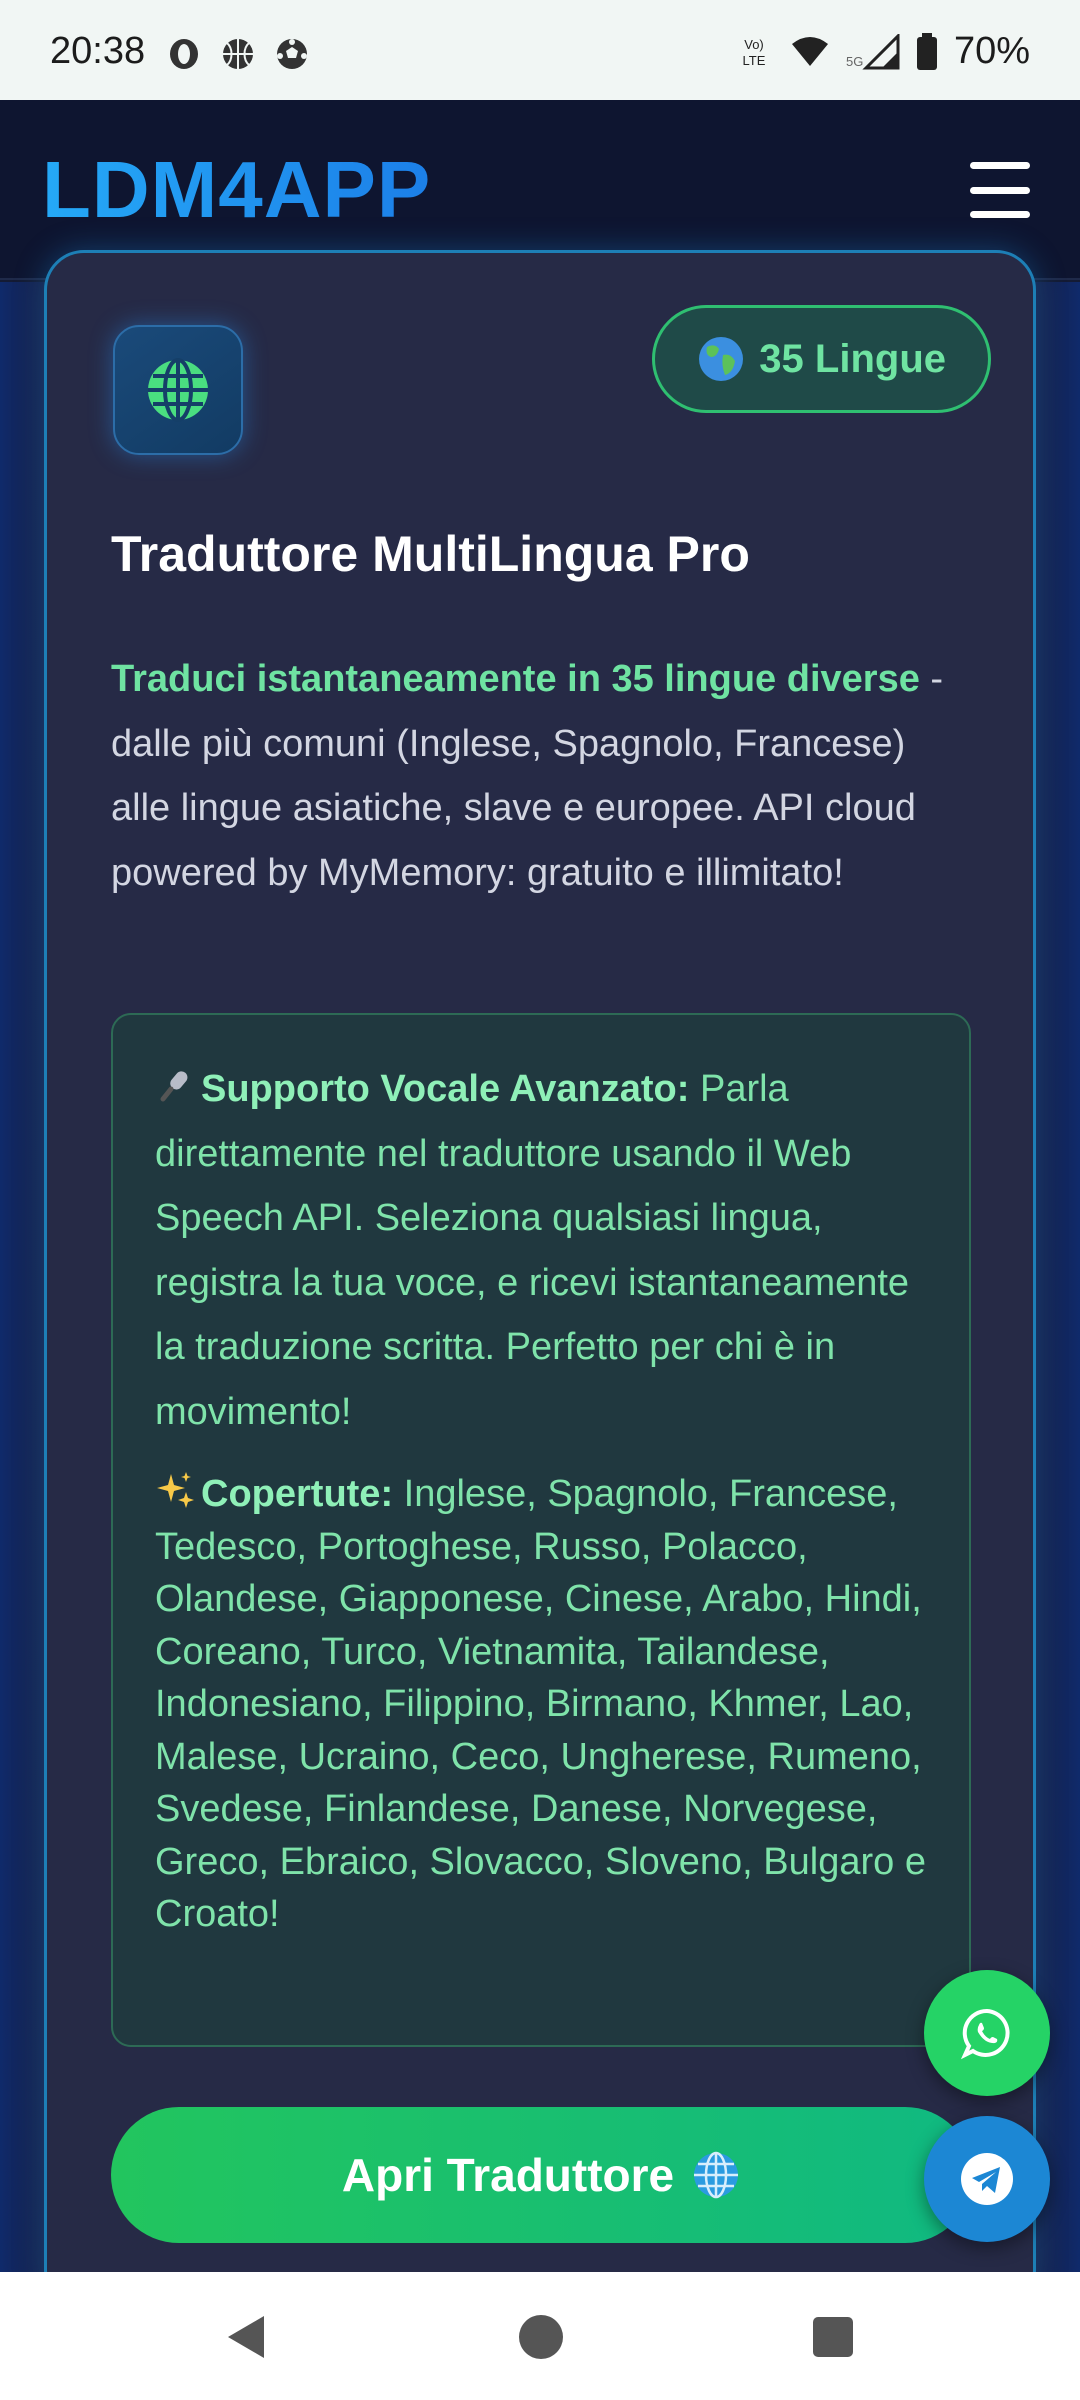 This screenshot has height=2400, width=1080. I want to click on sparkles-icon, so click(175, 1490).